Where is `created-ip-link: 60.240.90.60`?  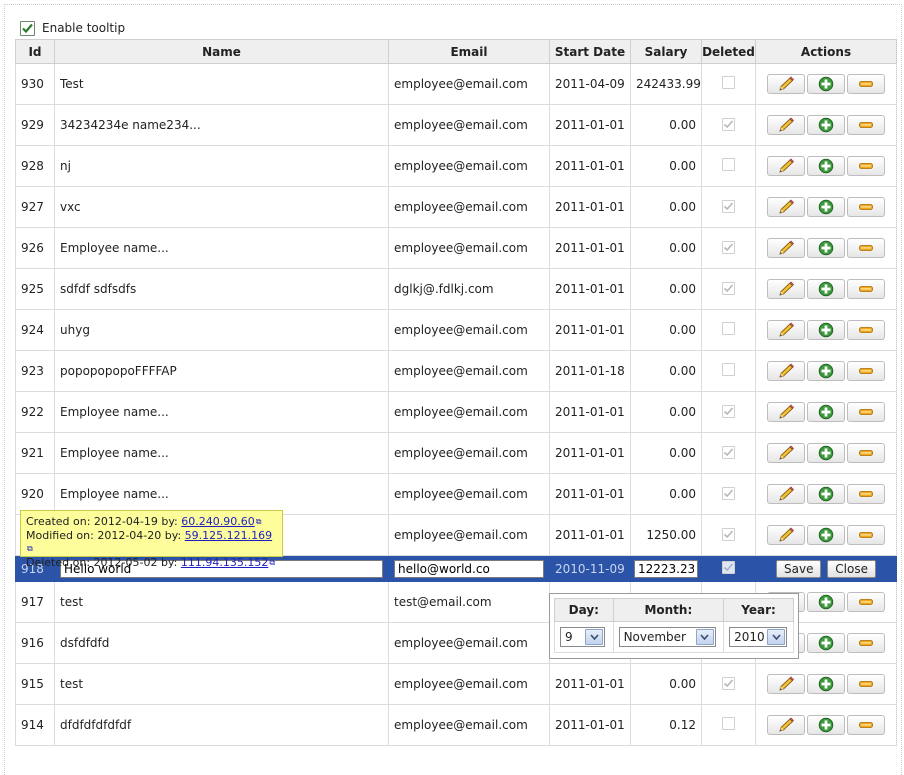
created-ip-link: 60.240.90.60 is located at coordinates (217, 521).